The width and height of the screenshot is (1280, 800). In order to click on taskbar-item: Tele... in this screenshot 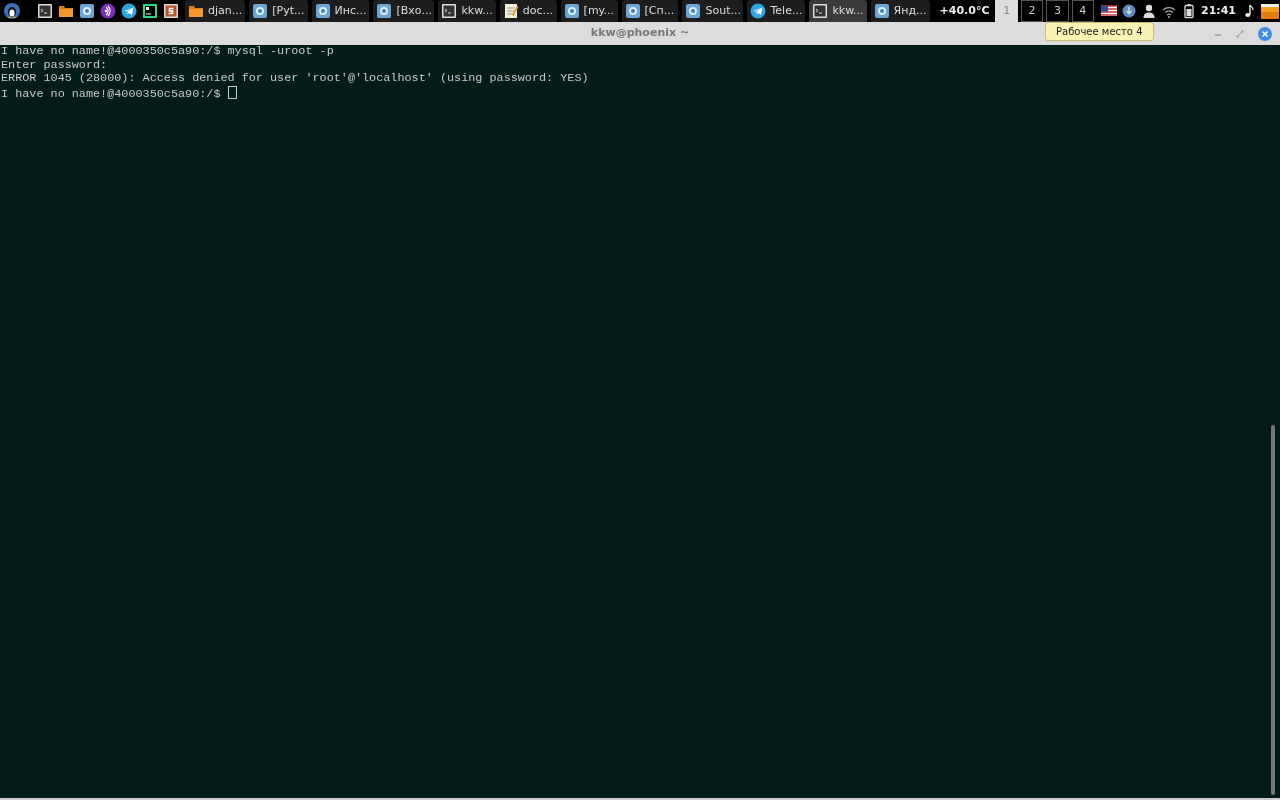, I will do `click(776, 11)`.